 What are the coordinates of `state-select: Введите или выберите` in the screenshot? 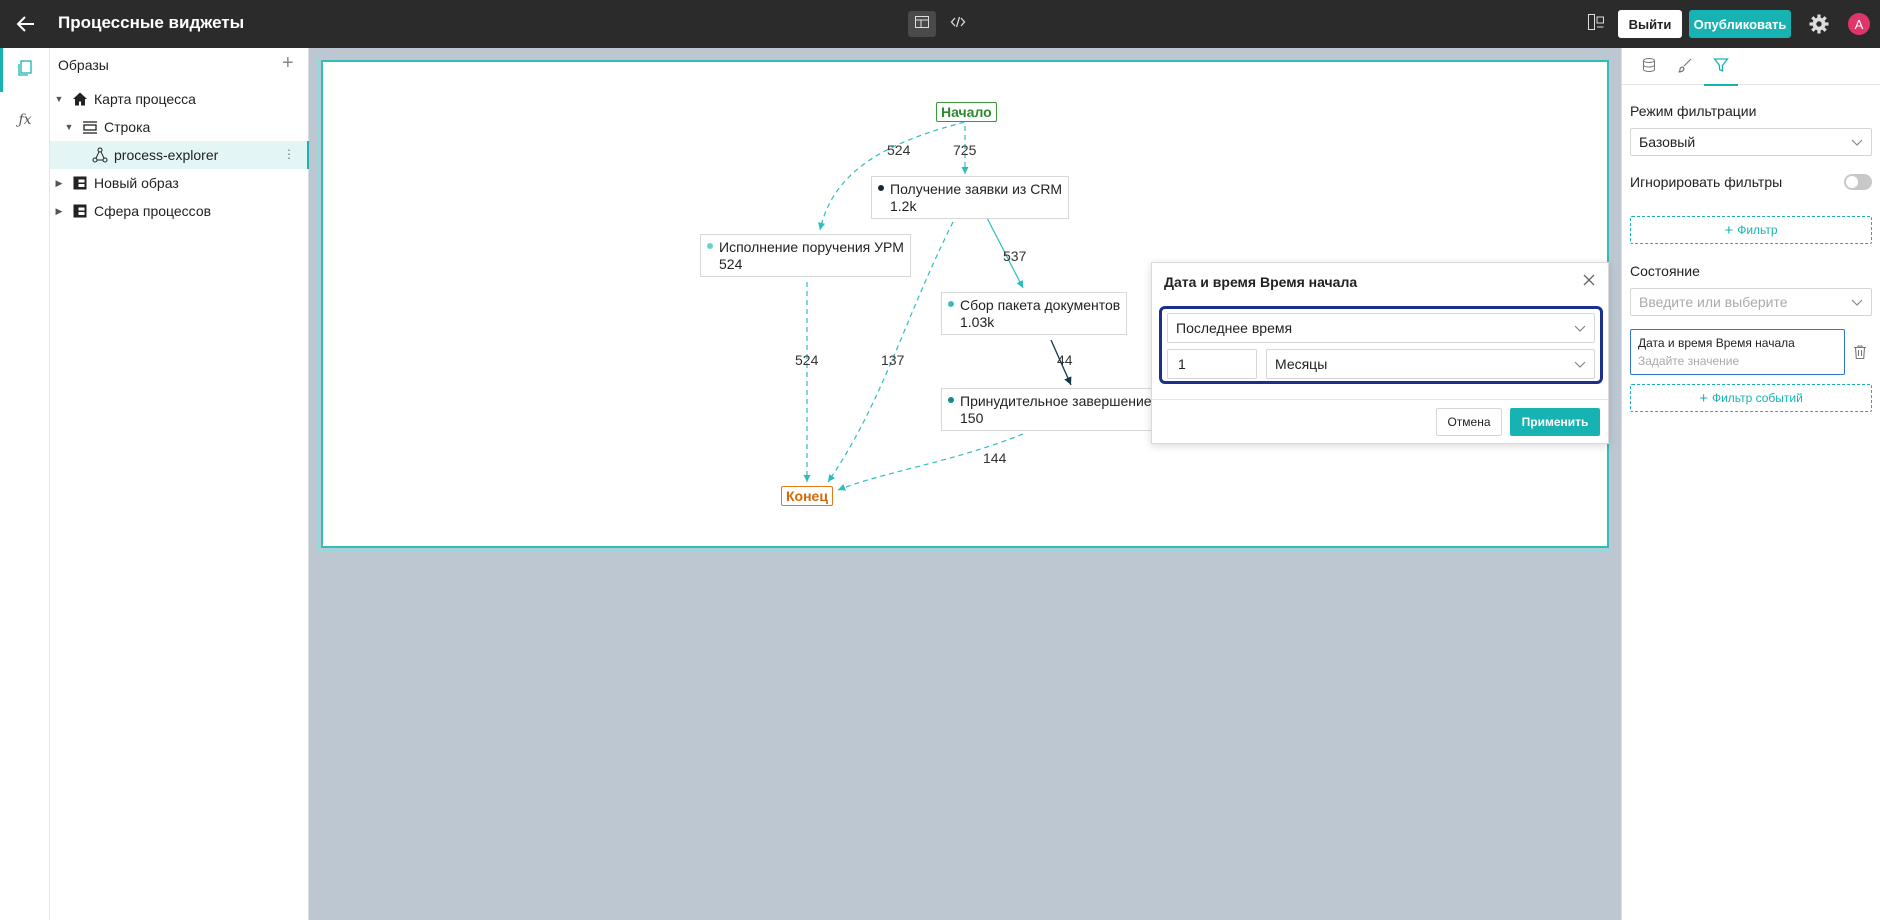 It's located at (1751, 302).